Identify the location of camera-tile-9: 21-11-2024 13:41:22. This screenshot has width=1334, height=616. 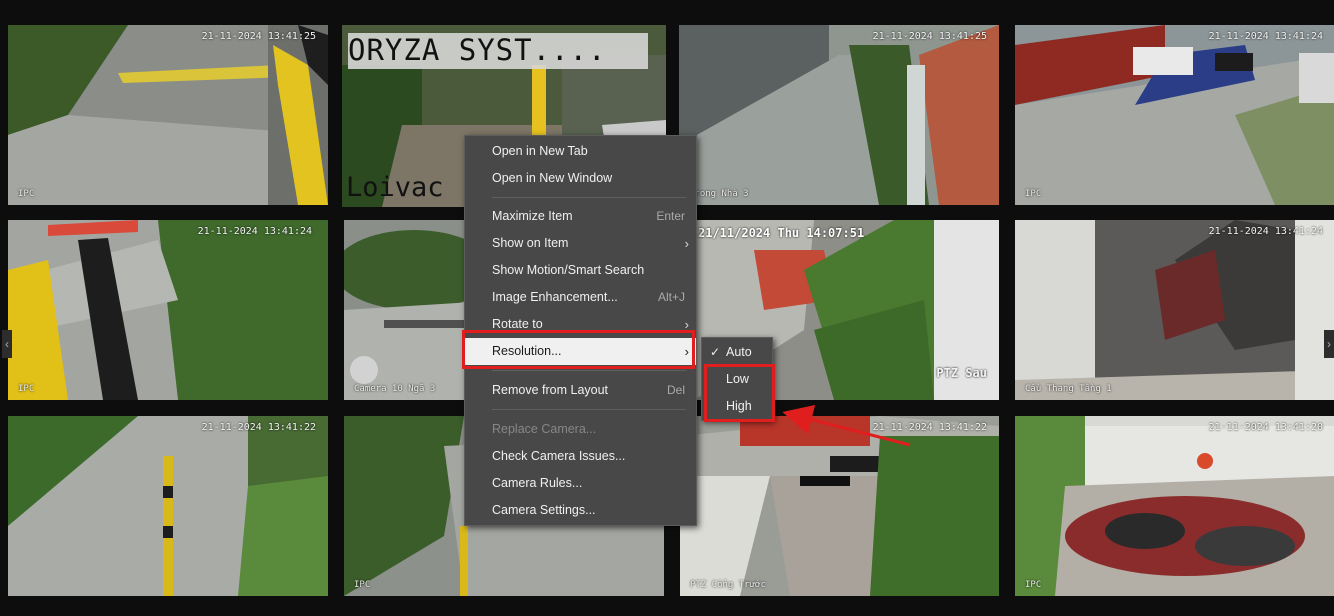
(168, 506).